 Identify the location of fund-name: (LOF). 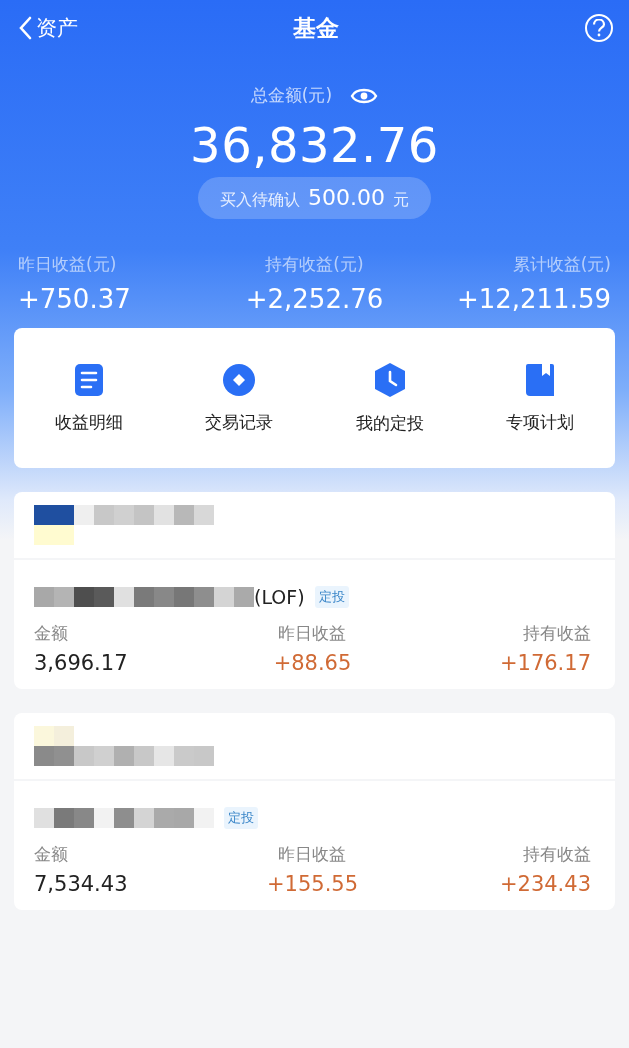
(279, 597).